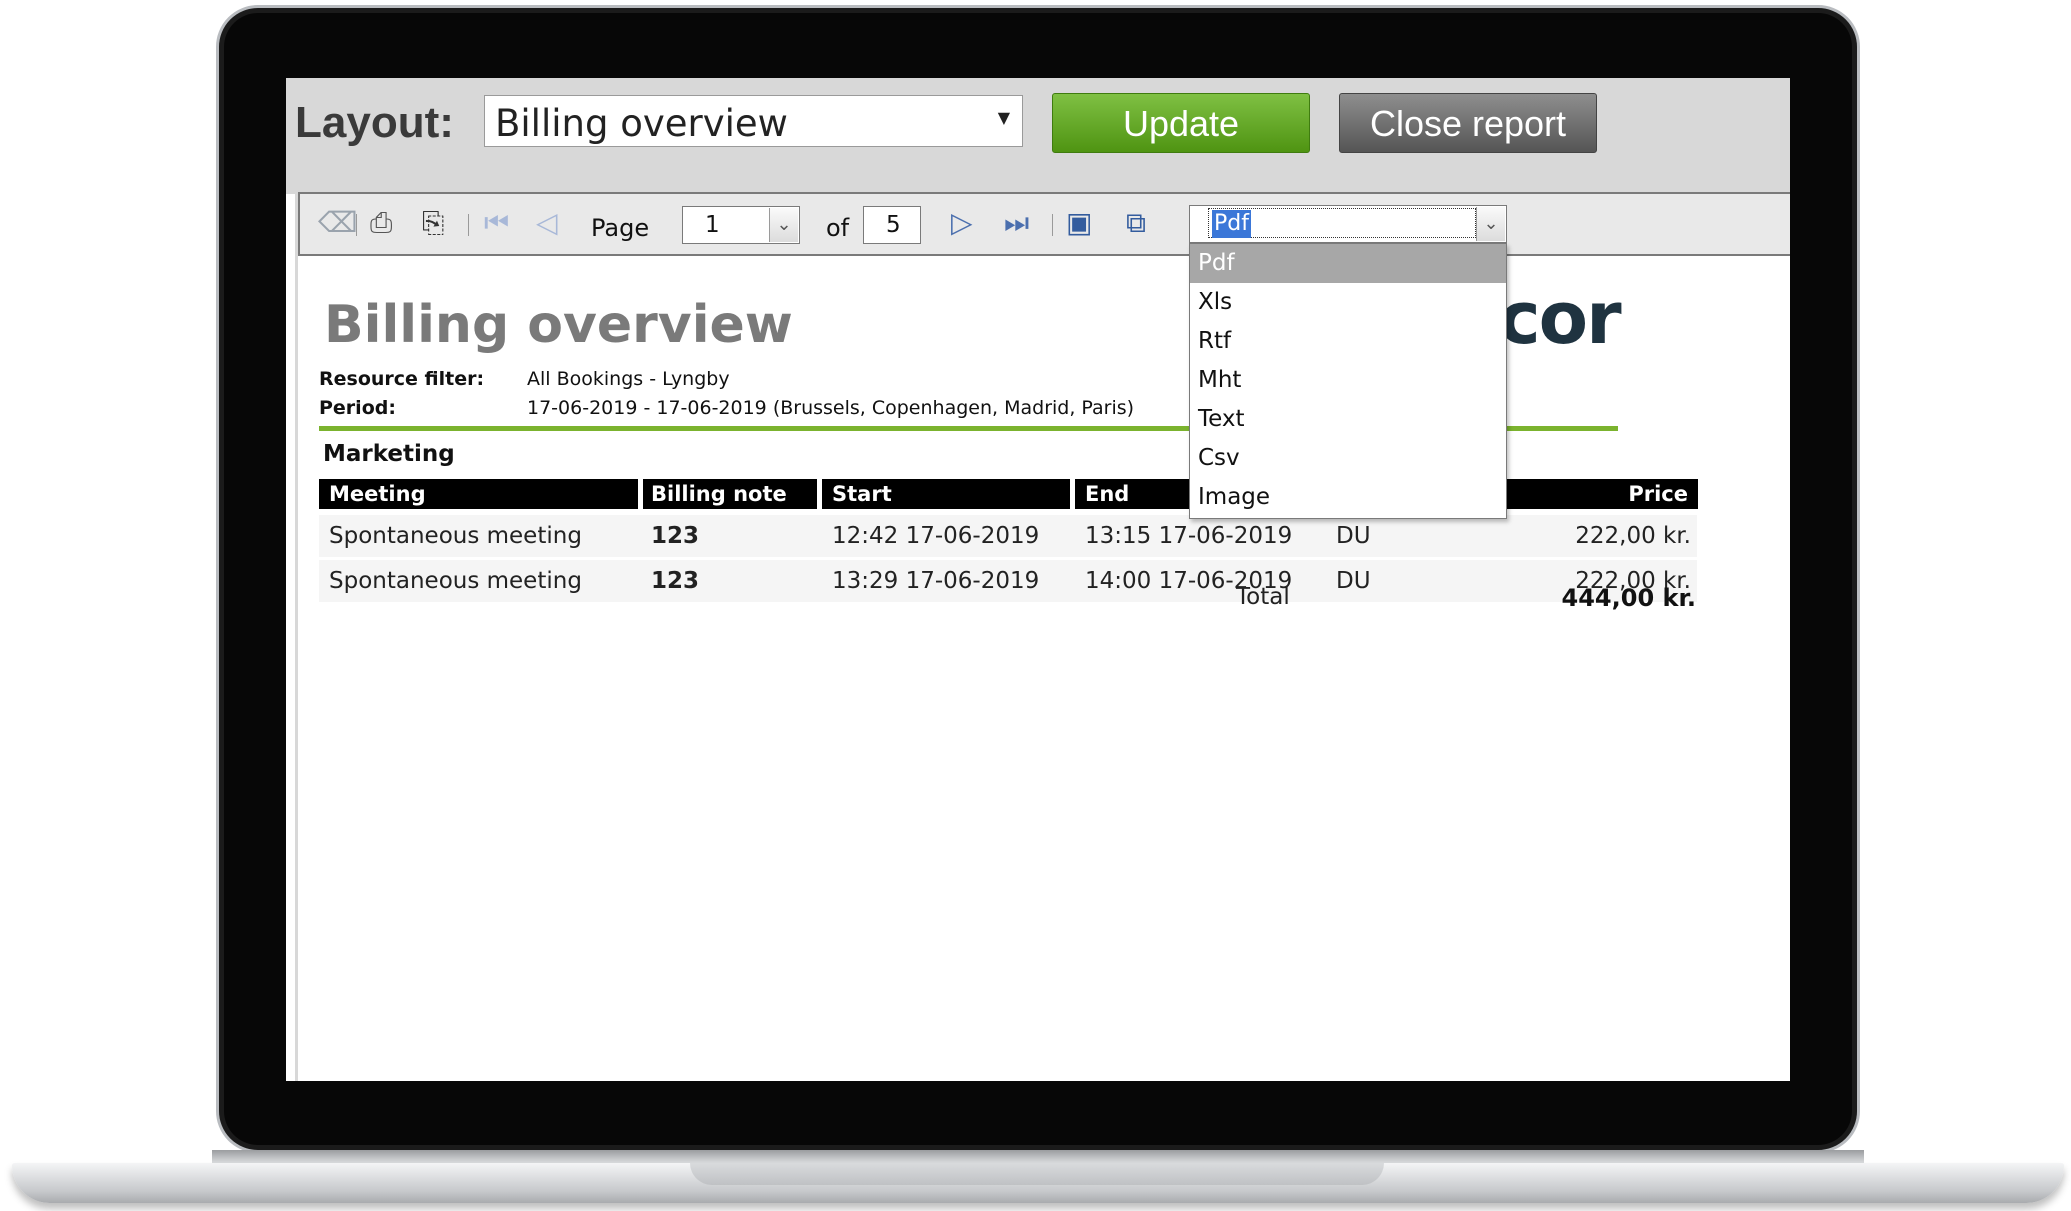  What do you see at coordinates (741, 225) in the screenshot?
I see `page-number-select: 1 ⌄` at bounding box center [741, 225].